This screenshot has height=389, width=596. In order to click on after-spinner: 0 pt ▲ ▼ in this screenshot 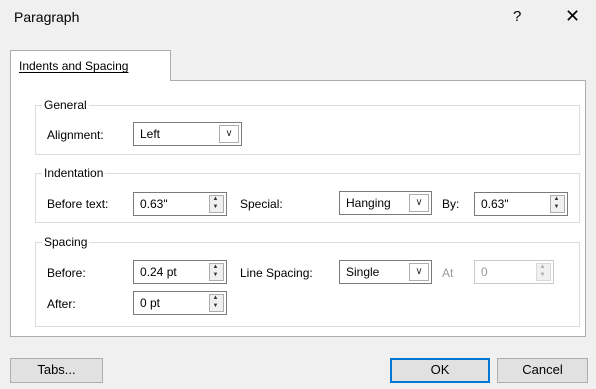, I will do `click(180, 303)`.